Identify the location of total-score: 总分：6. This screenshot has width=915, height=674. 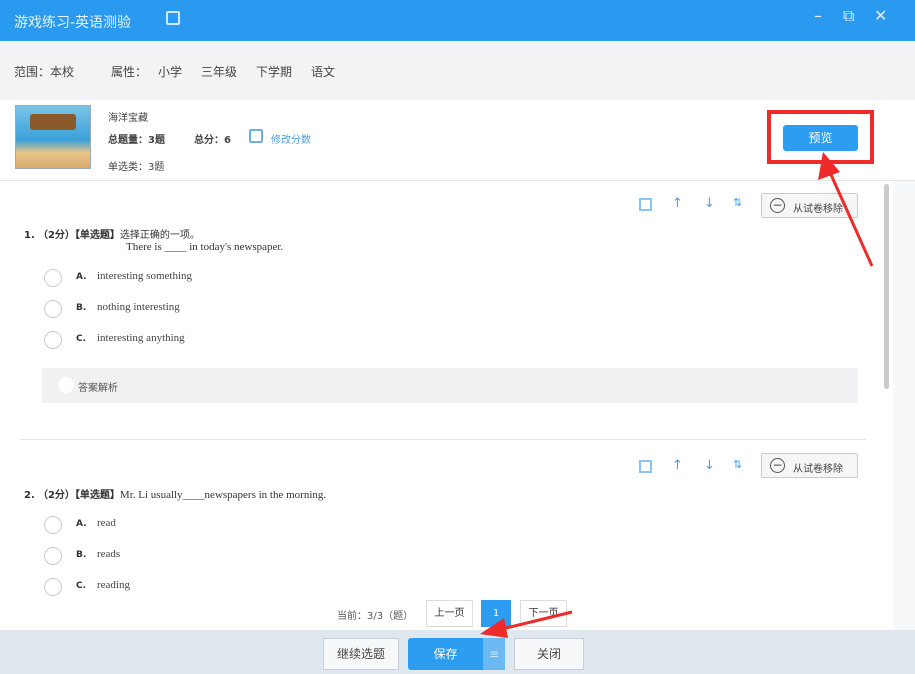
(212, 140).